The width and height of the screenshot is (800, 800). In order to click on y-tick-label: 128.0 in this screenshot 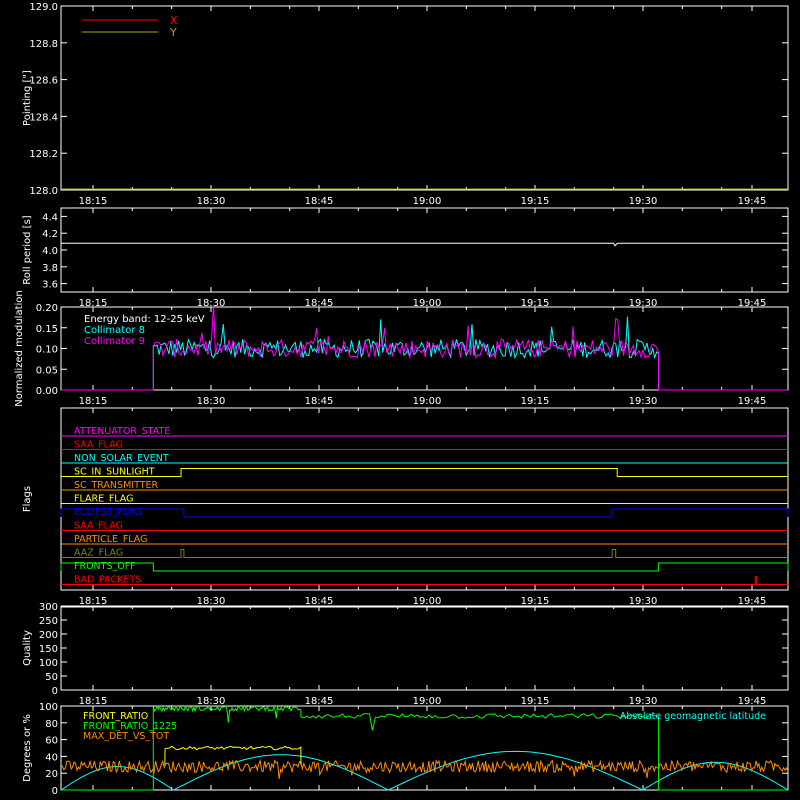, I will do `click(43, 191)`.